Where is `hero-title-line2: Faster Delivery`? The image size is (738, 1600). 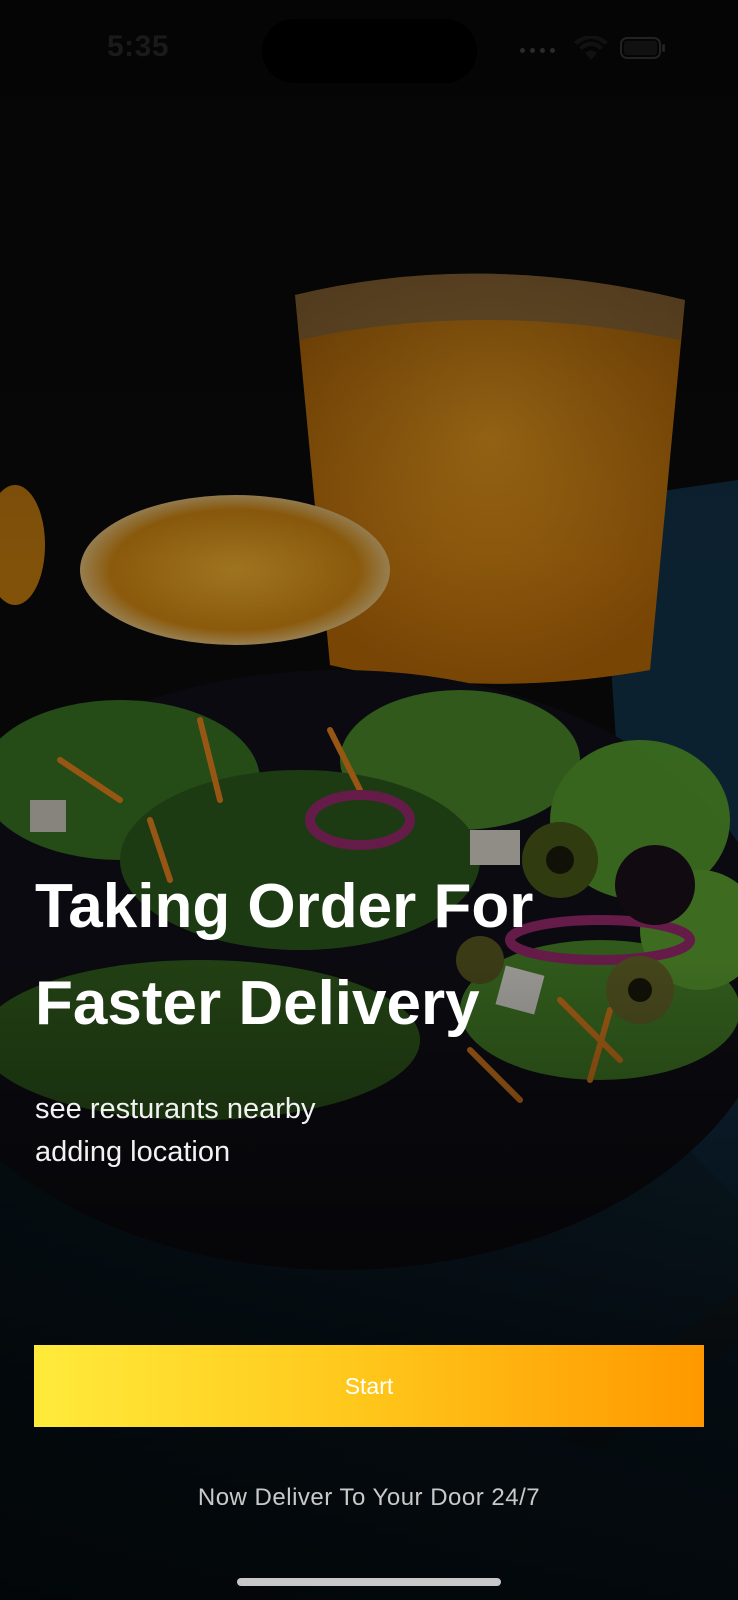 hero-title-line2: Faster Delivery is located at coordinates (257, 1003).